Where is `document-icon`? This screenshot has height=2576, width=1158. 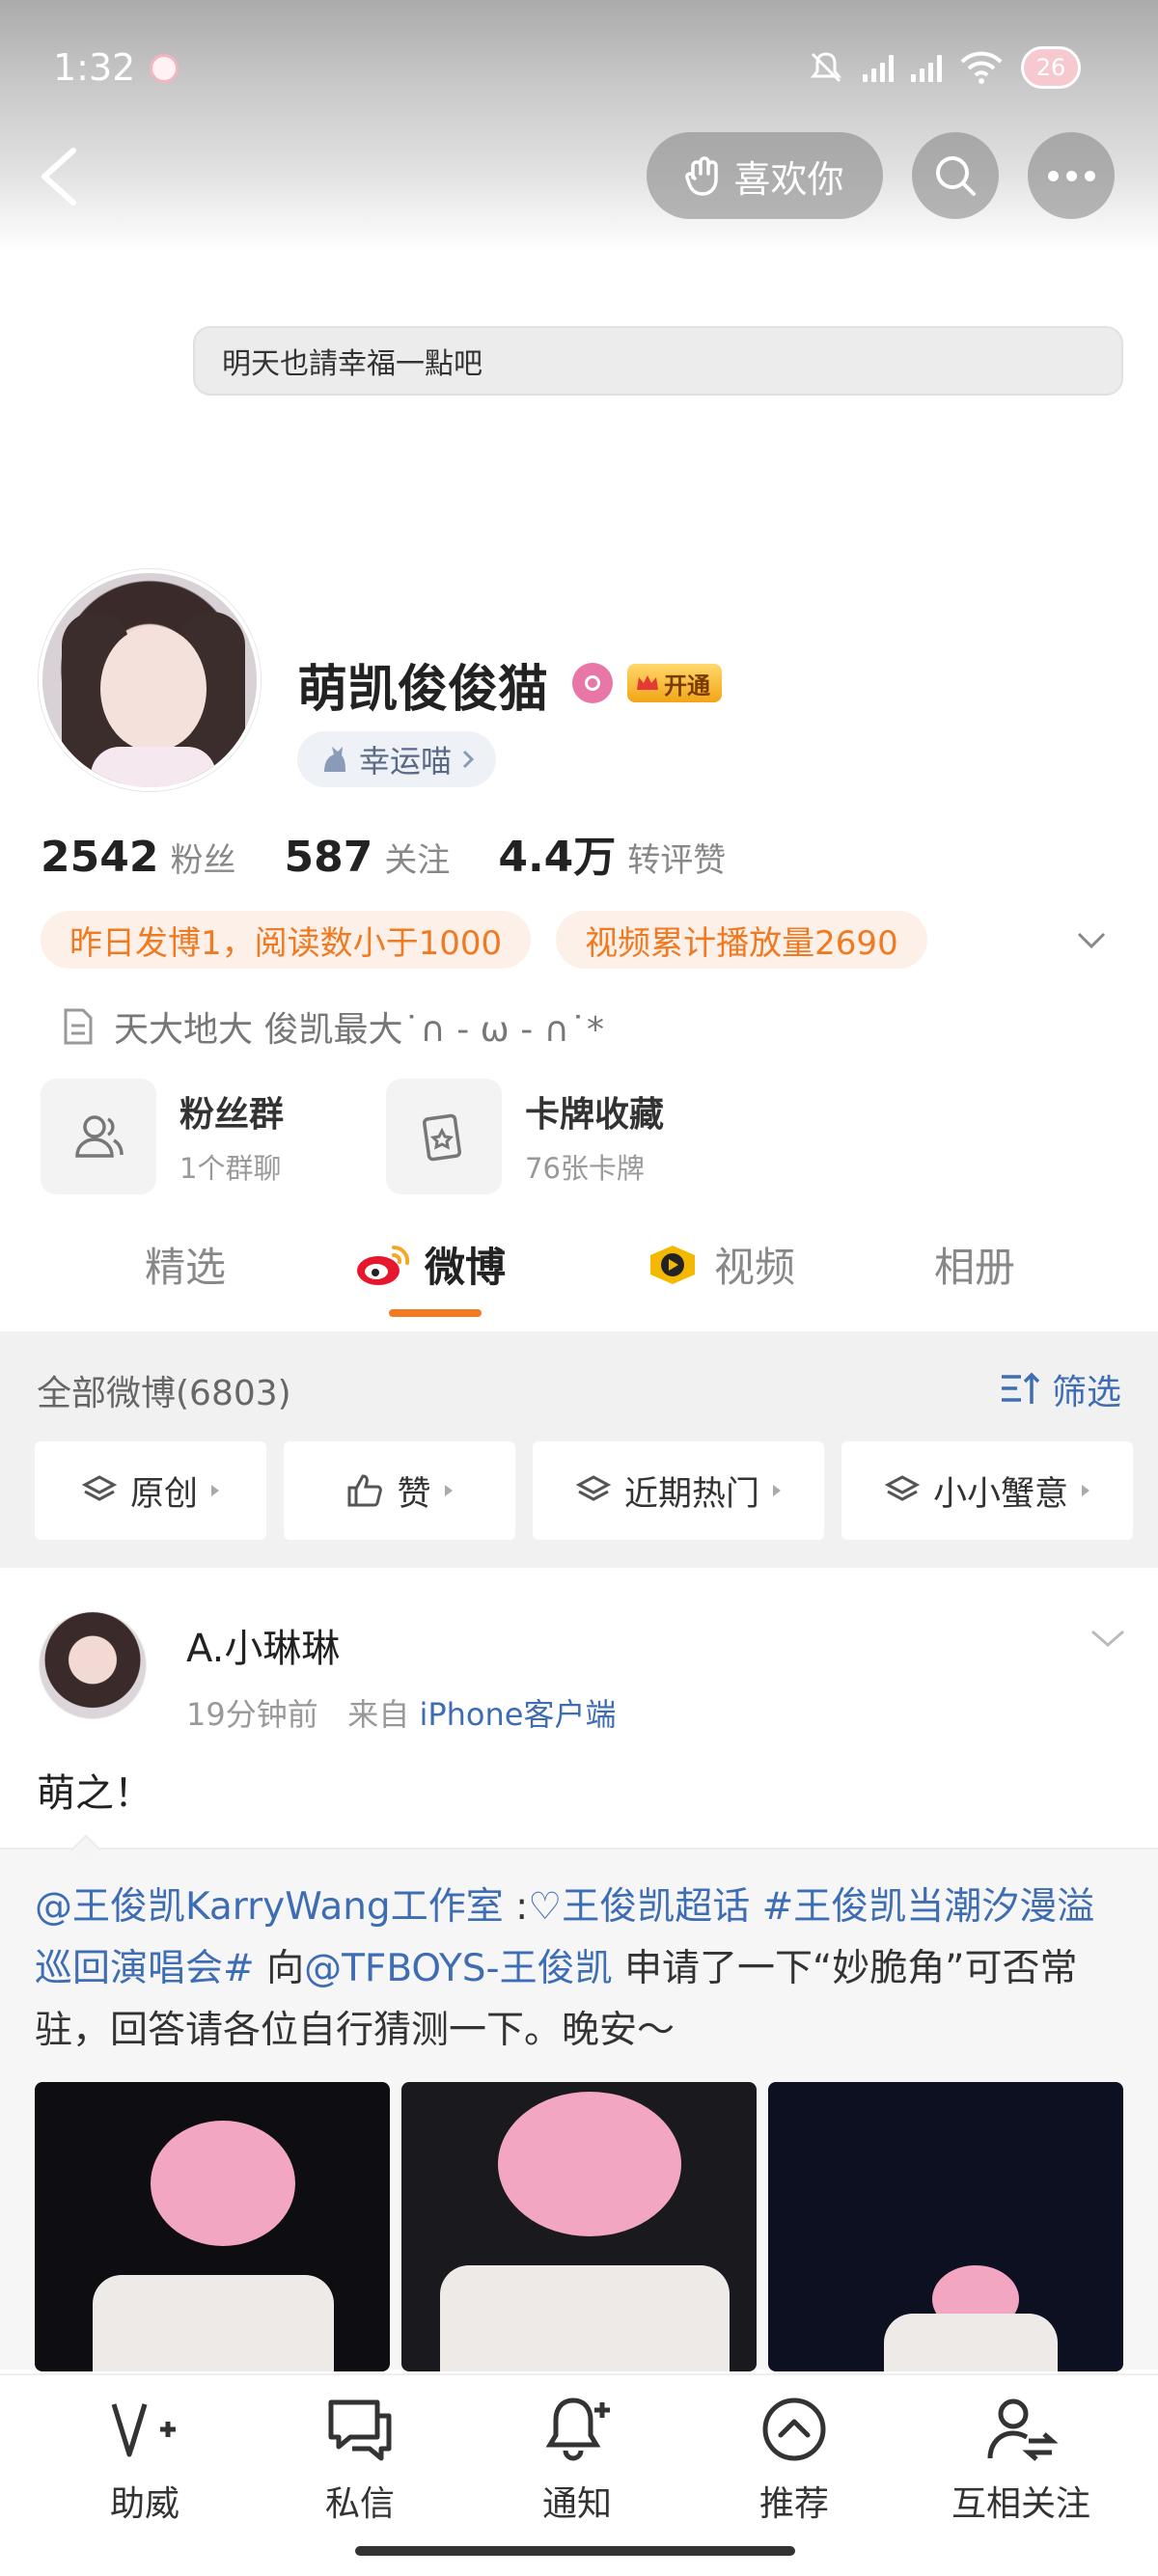
document-icon is located at coordinates (78, 1027).